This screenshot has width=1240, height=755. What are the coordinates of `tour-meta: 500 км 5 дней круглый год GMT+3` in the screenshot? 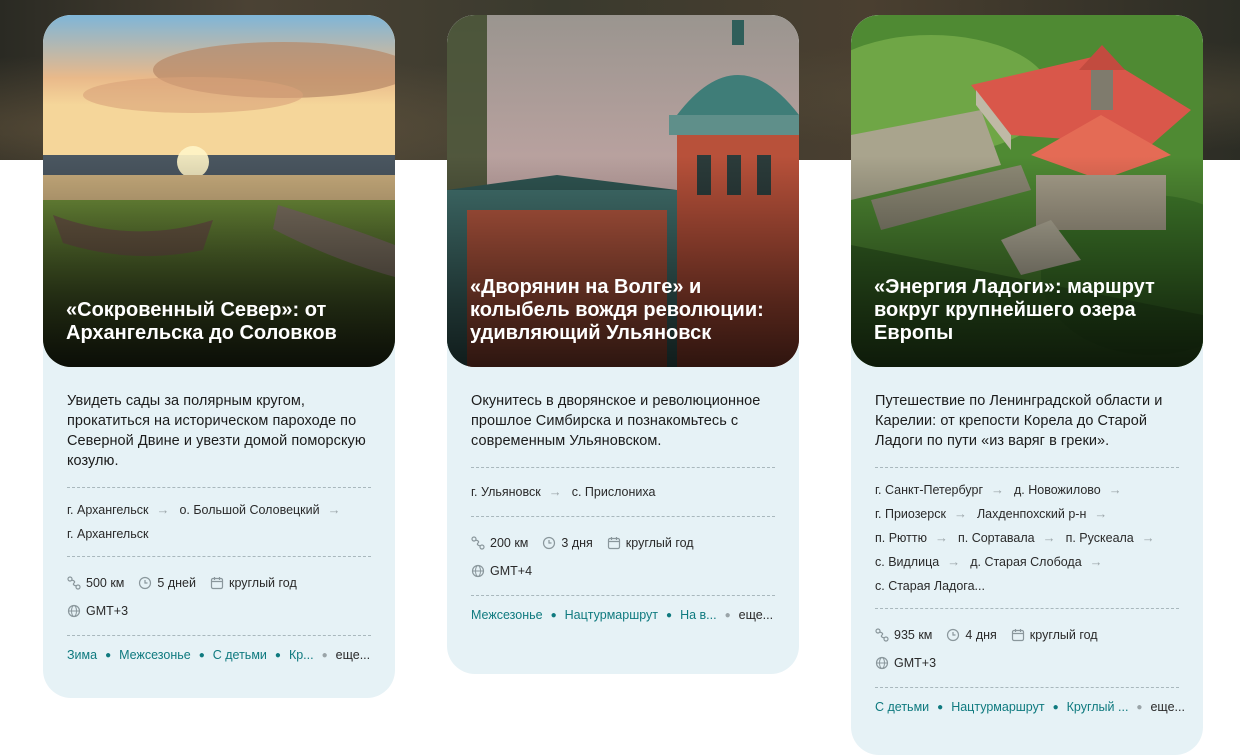 It's located at (219, 596).